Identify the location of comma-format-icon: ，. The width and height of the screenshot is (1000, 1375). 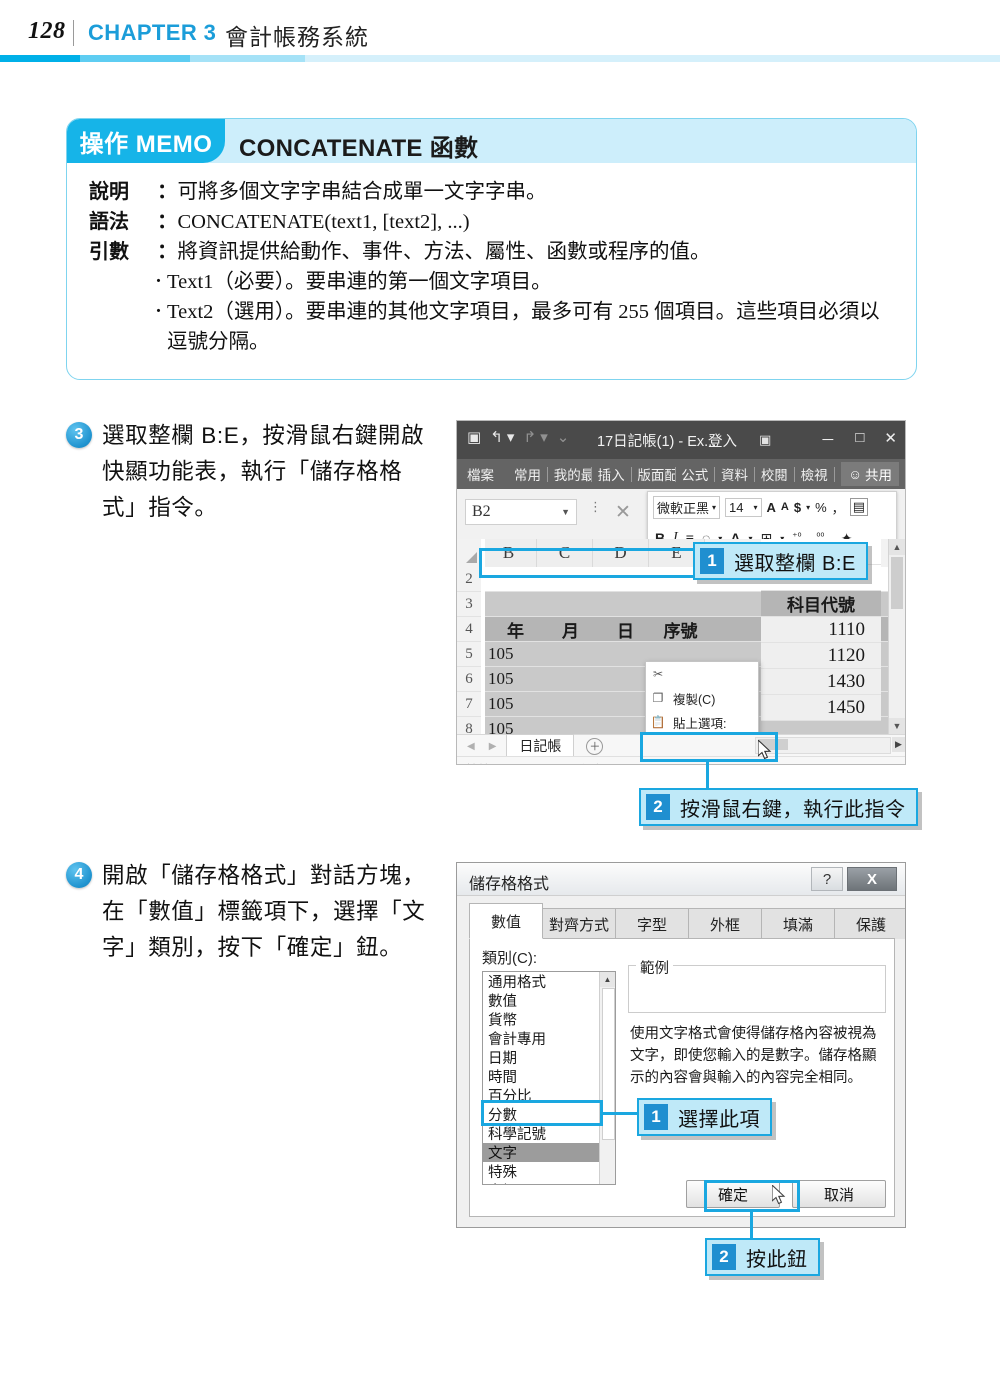
(838, 507).